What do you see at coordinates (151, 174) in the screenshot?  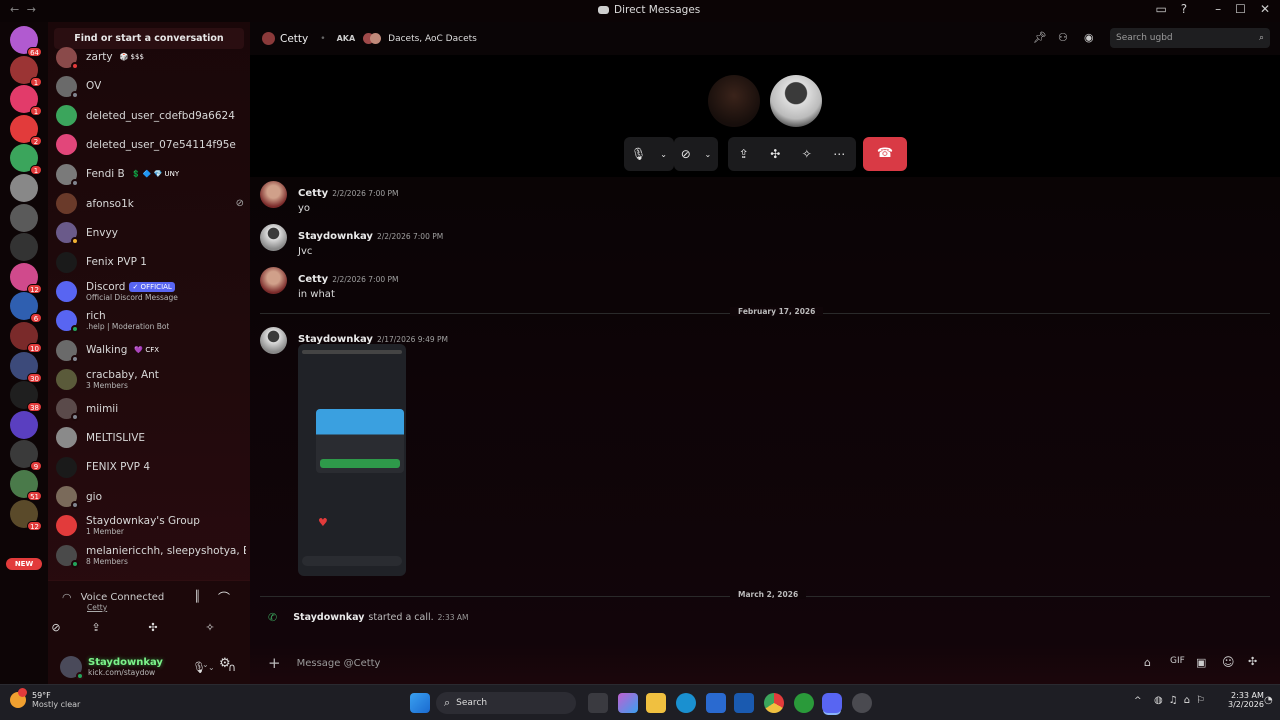 I see `dm-item: Fendi B 💲 🔷 💎 UNY` at bounding box center [151, 174].